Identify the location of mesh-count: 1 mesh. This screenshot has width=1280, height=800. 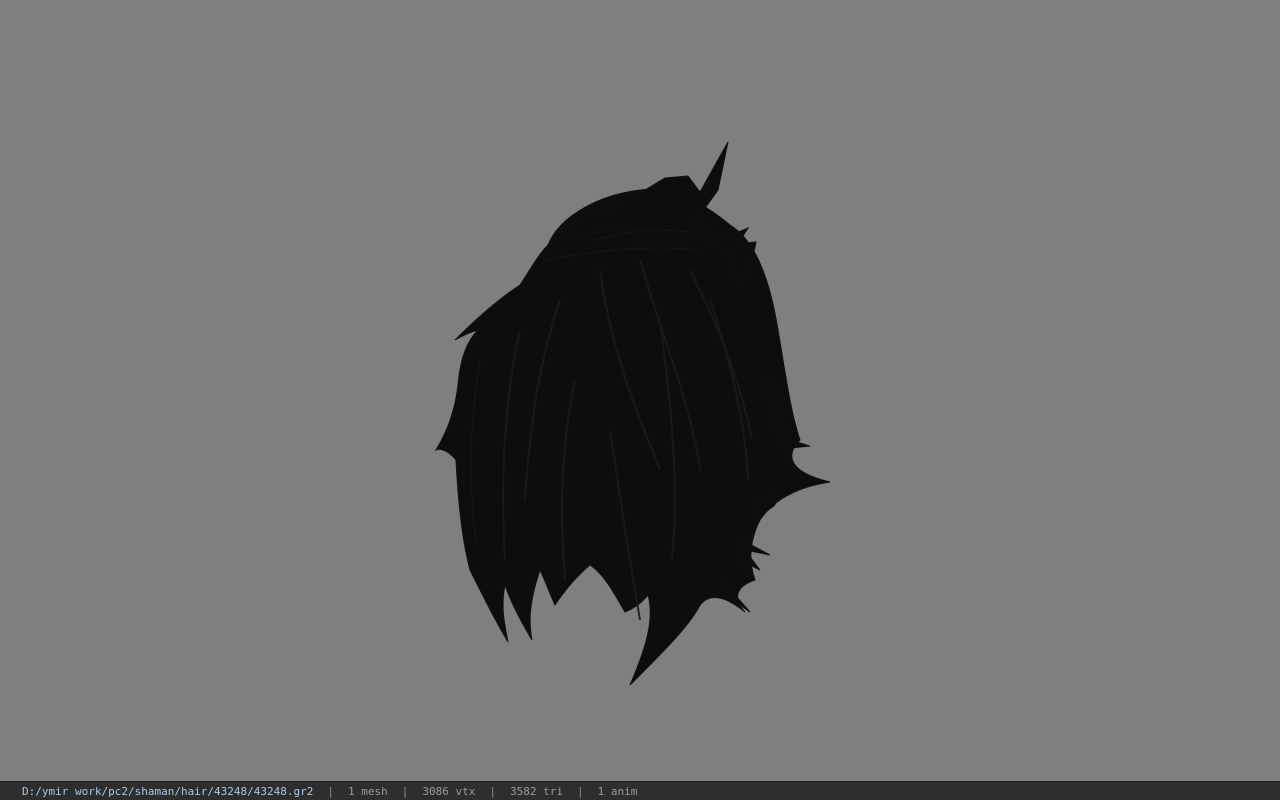
(368, 791).